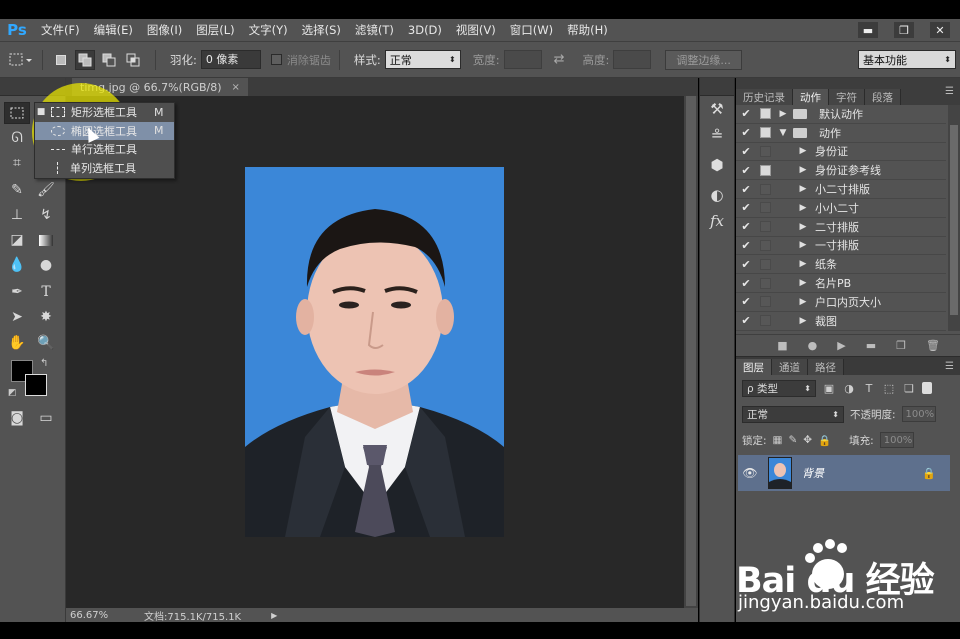 This screenshot has width=960, height=639. What do you see at coordinates (160, 87) in the screenshot?
I see `document-tab: timg.jpg @ 66.7%(RGB/8) ×` at bounding box center [160, 87].